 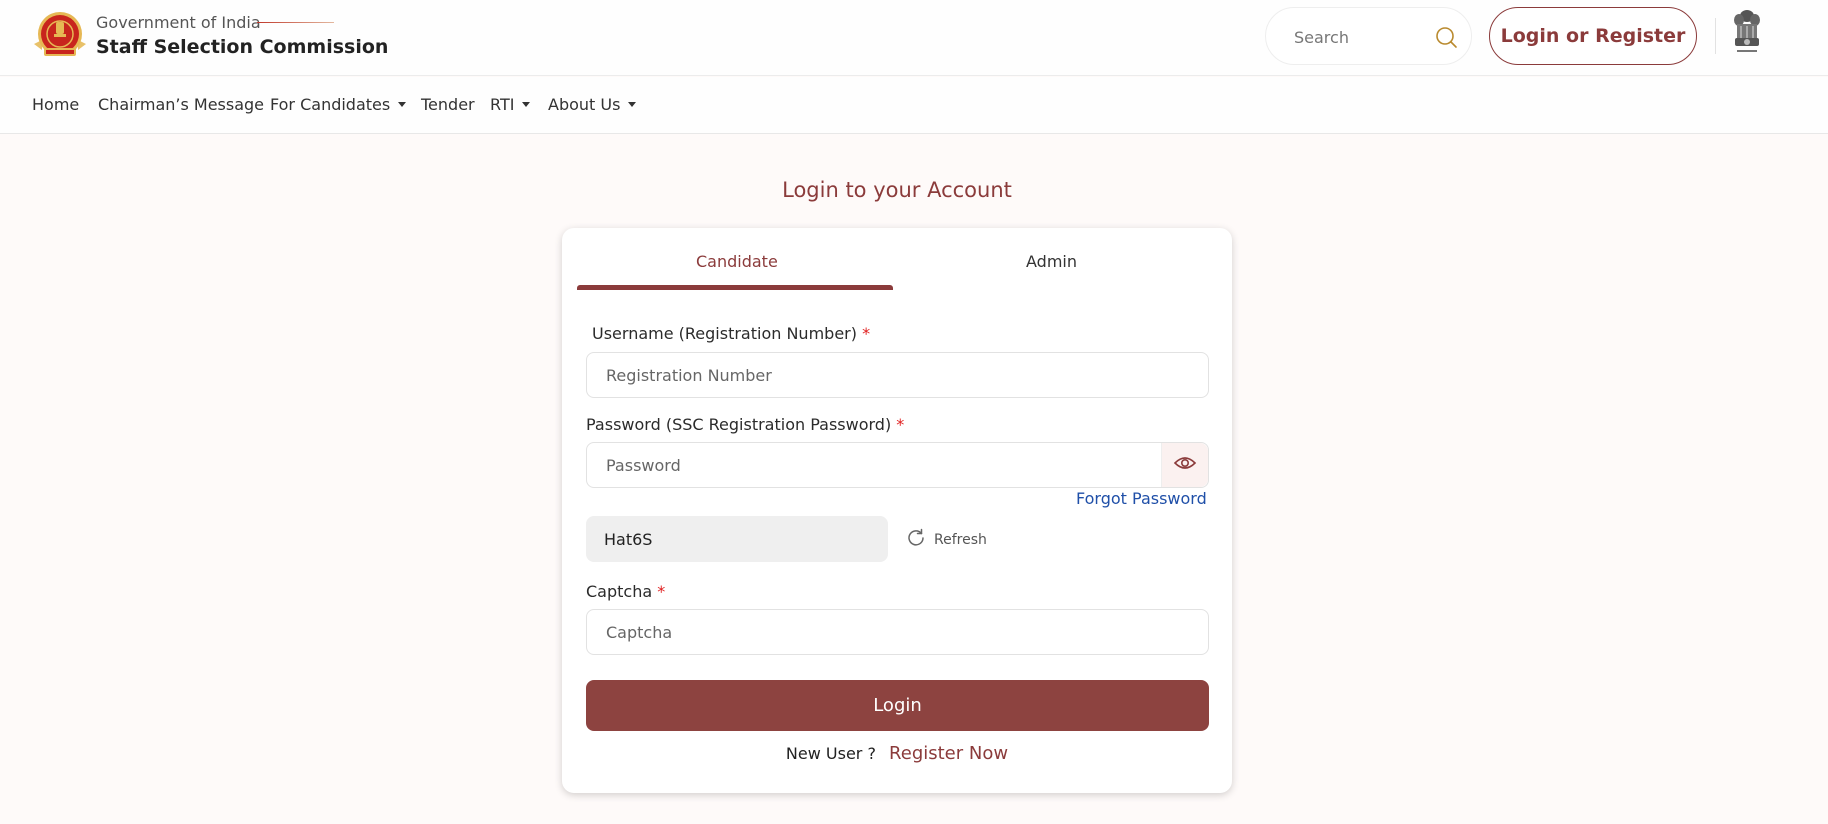 I want to click on nav-item-label: Chairman’s Message, so click(x=181, y=104).